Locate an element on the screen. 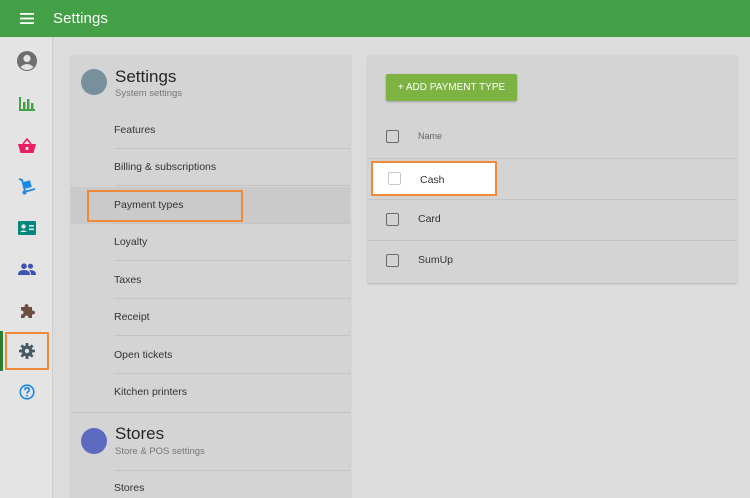 The height and width of the screenshot is (498, 750). nav-item-label: Loyalty is located at coordinates (131, 242).